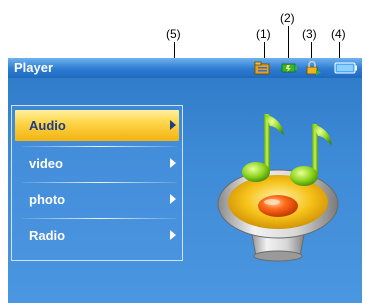  I want to click on screen-title: Player, so click(34, 67).